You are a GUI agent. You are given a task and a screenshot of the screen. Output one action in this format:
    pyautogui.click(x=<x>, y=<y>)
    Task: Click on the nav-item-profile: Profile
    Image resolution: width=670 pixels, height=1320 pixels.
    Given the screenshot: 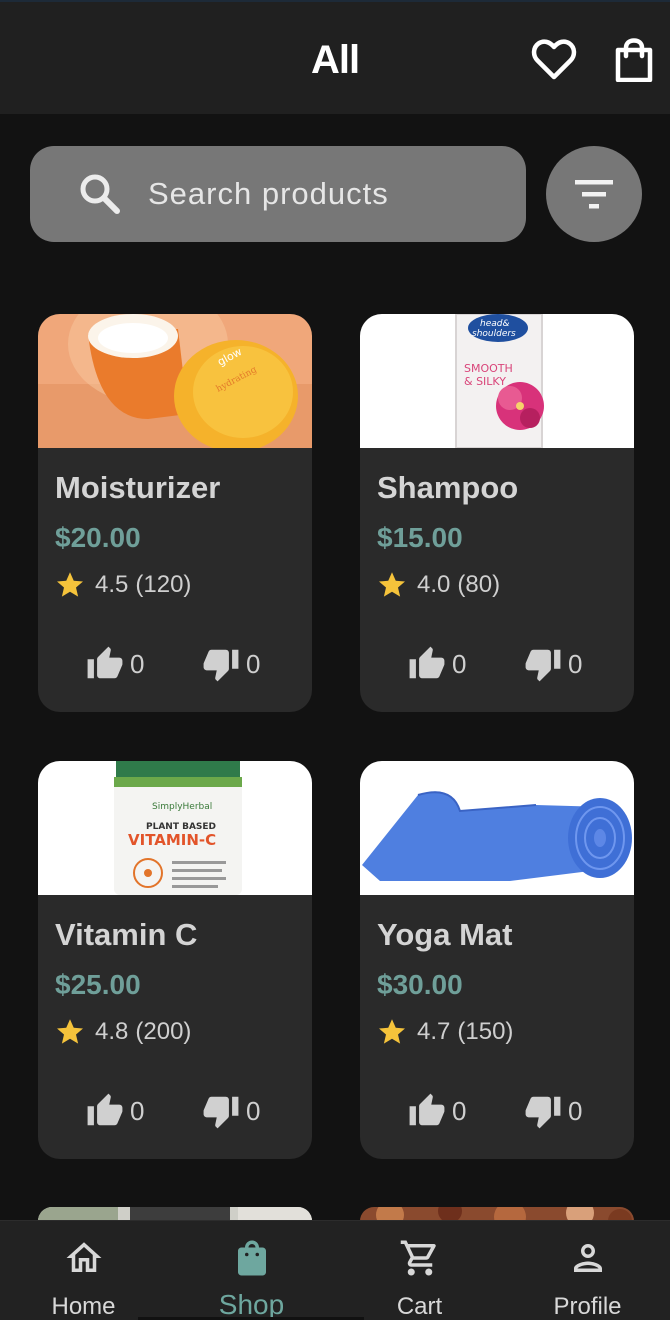 What is the action you would take?
    pyautogui.click(x=587, y=1270)
    